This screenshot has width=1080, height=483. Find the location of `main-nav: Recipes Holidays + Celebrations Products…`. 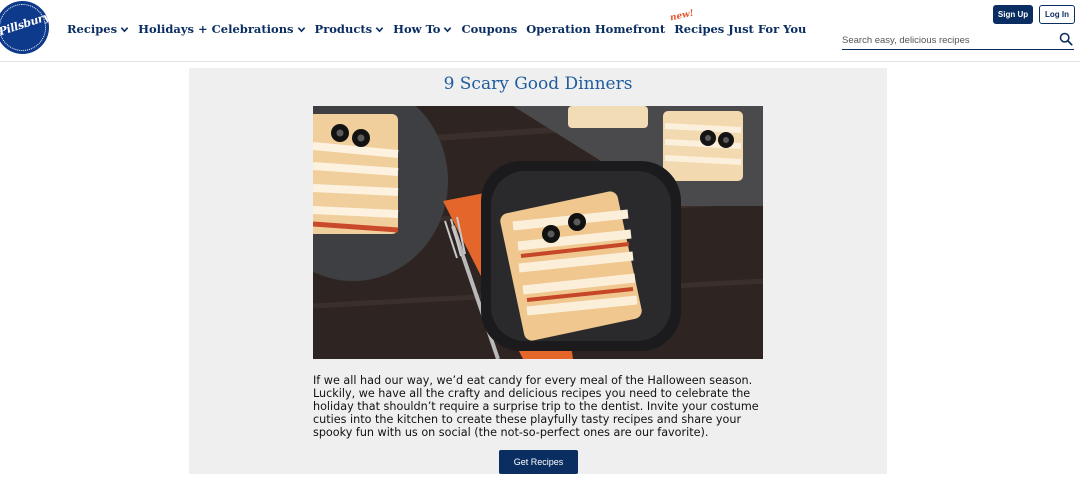

main-nav: Recipes Holidays + Celebrations Products… is located at coordinates (441, 23).